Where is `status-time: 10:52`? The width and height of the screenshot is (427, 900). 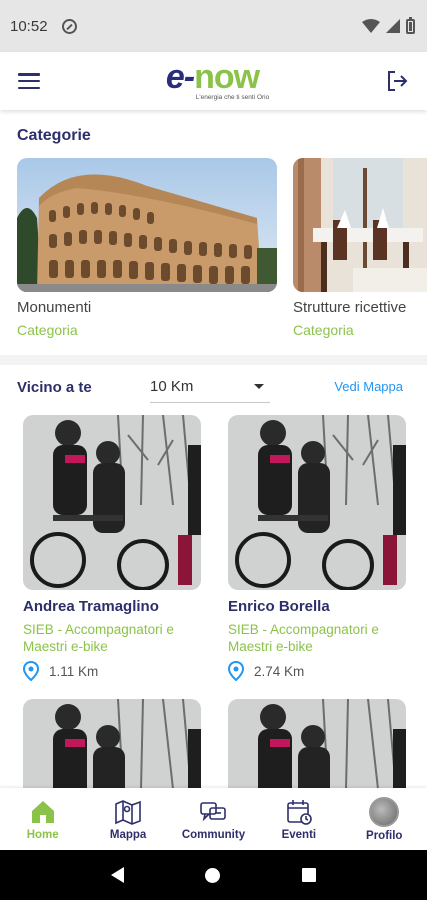
status-time: 10:52 is located at coordinates (29, 26).